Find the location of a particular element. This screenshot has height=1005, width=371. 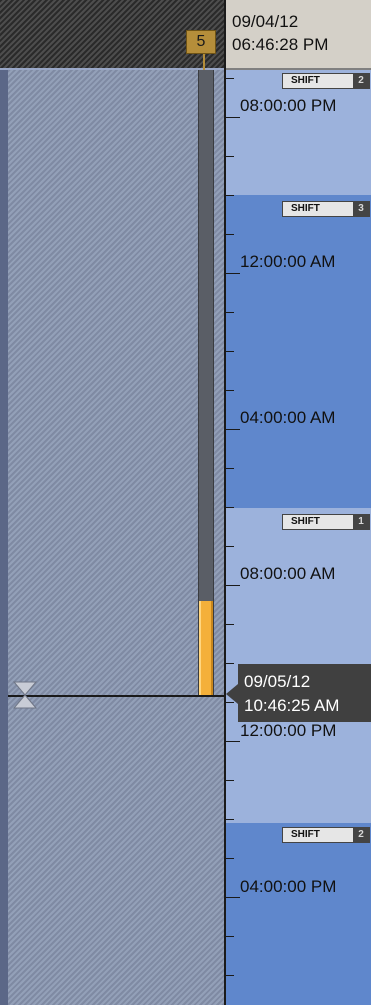

start-datetime: 09/04/12 06:46:28 PM is located at coordinates (298, 35).